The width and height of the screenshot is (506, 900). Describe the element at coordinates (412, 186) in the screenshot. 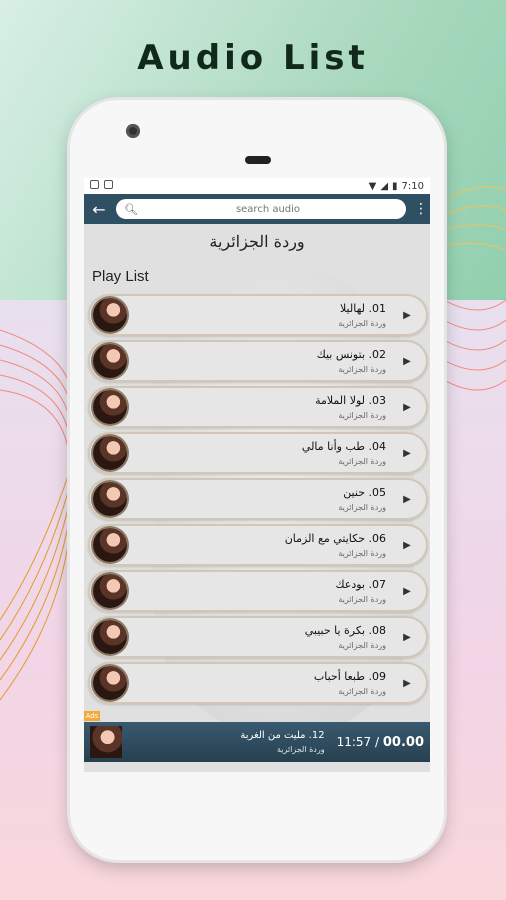

I see `status-time: 7:10` at that location.